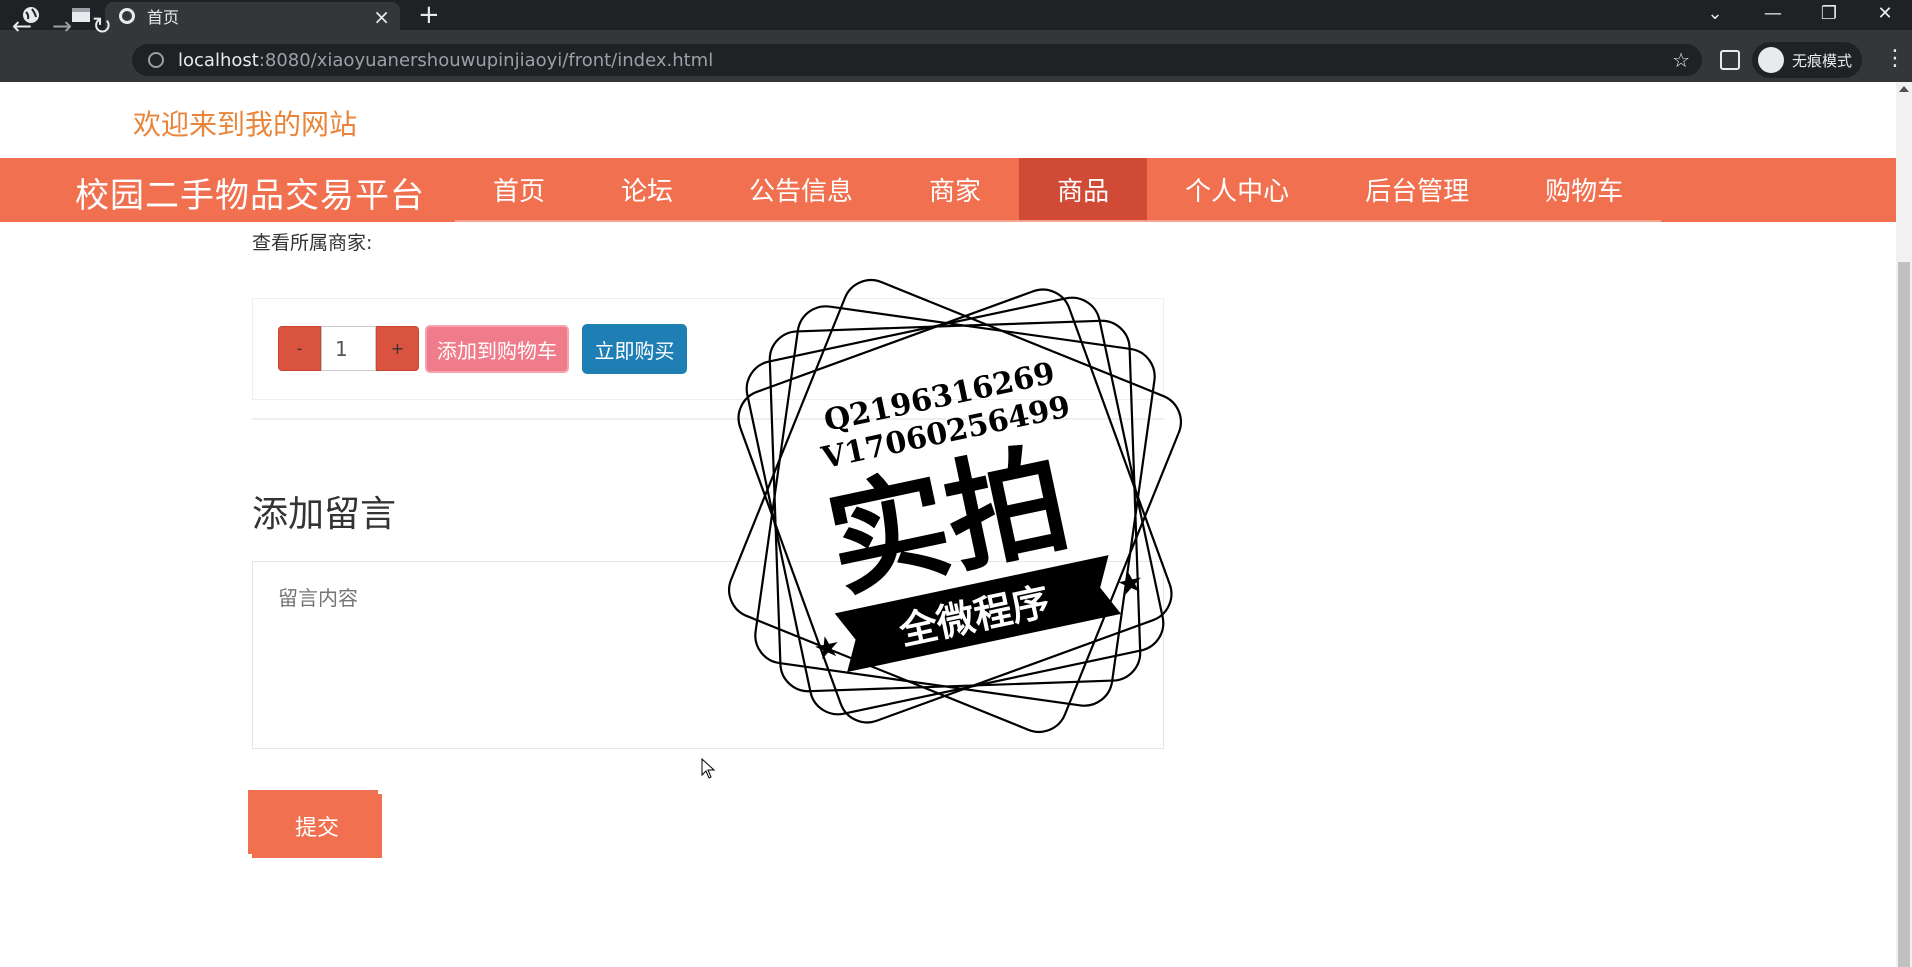 This screenshot has height=967, width=1912. Describe the element at coordinates (245, 124) in the screenshot. I see `welcome-text: 欢迎来到我的网站` at that location.